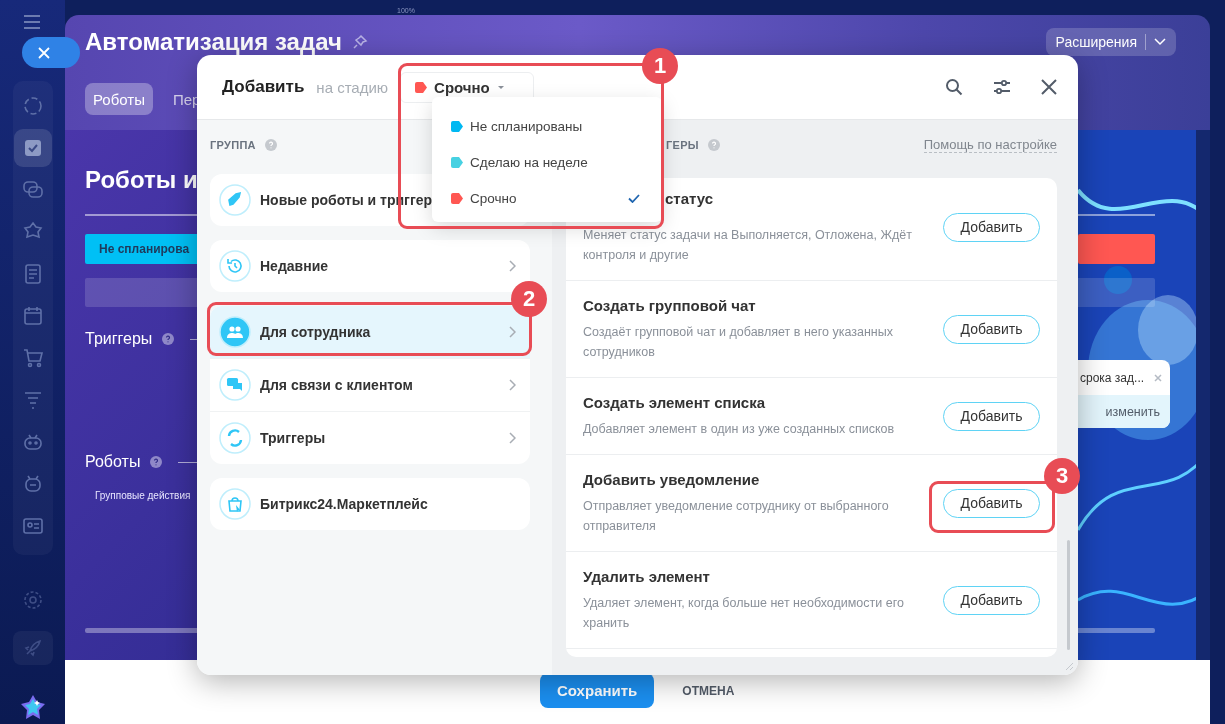 The width and height of the screenshot is (1225, 724). I want to click on group-item: Недавние, so click(370, 266).